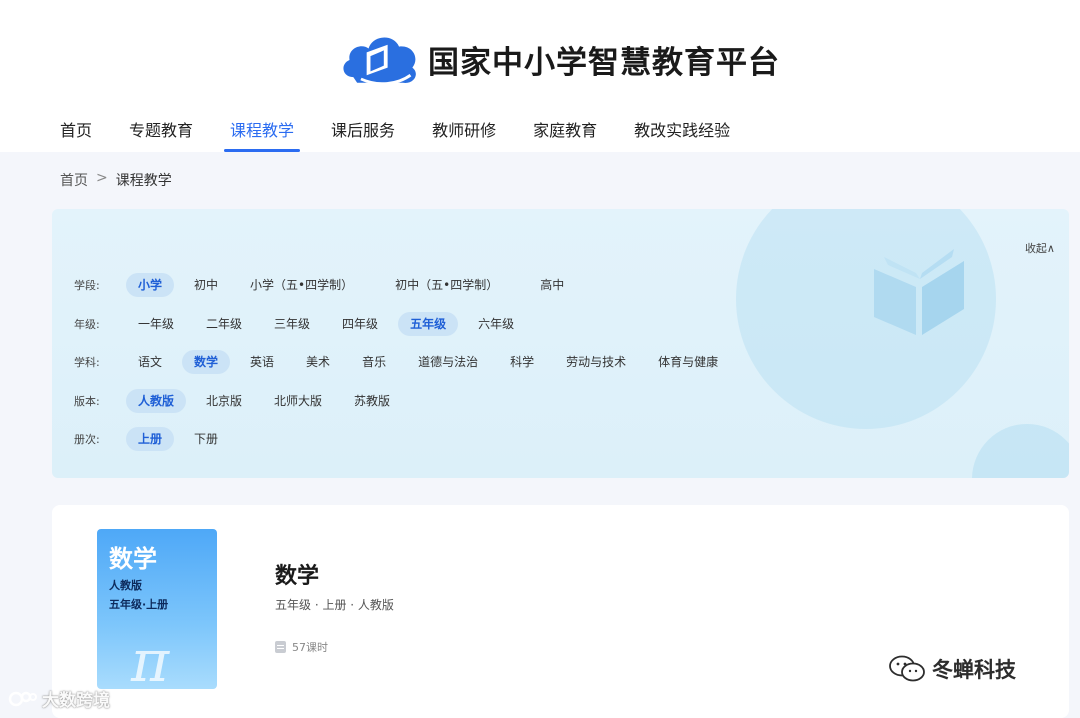 The height and width of the screenshot is (718, 1080). Describe the element at coordinates (76, 701) in the screenshot. I see `watermark-left-text: 大数跨境` at that location.